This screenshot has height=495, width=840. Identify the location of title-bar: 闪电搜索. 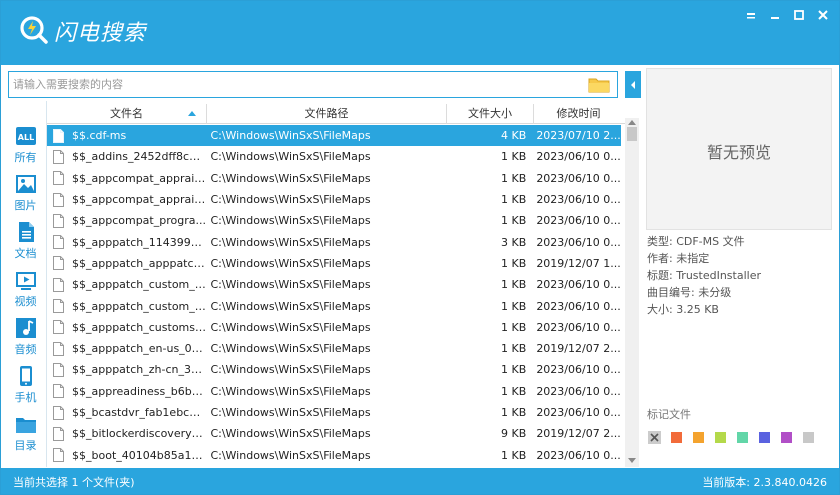
(420, 33).